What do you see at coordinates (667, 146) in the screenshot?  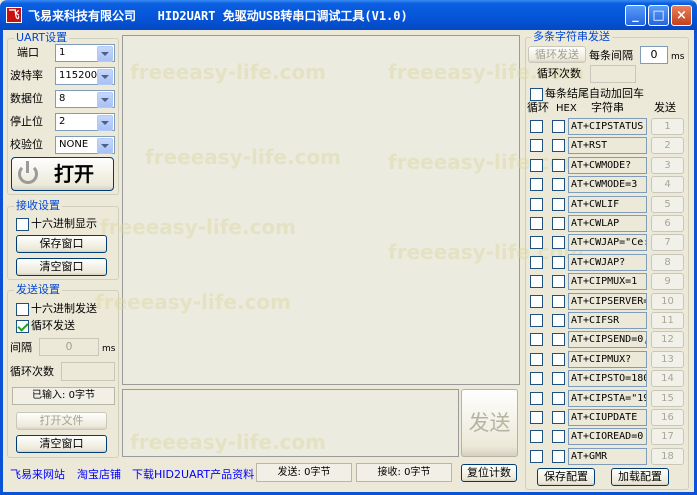 I see `row-send-button: 2` at bounding box center [667, 146].